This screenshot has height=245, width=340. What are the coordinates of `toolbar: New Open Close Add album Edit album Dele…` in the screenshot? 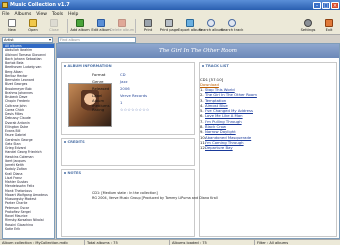 It's located at (170, 26).